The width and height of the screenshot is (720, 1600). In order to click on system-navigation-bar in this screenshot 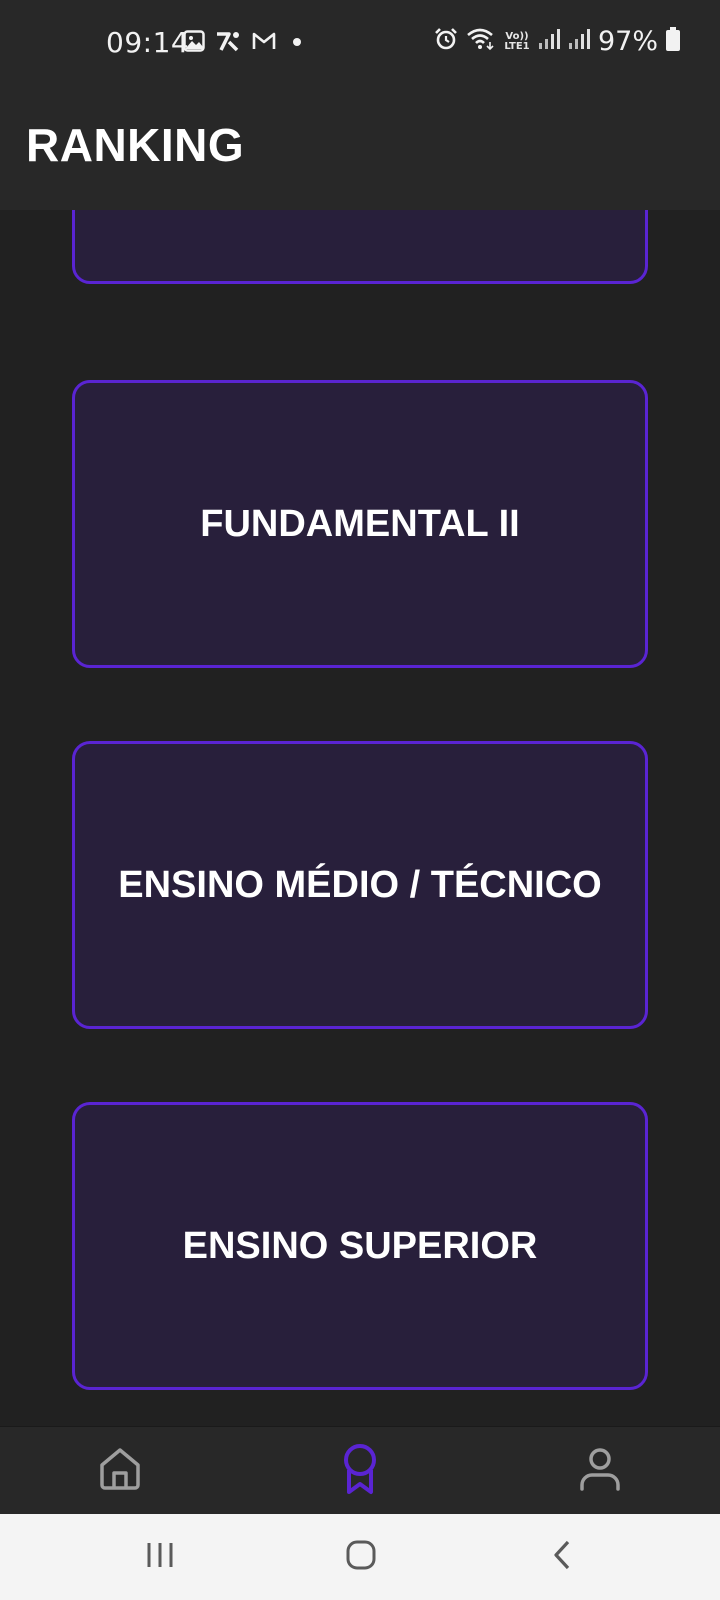, I will do `click(360, 1557)`.